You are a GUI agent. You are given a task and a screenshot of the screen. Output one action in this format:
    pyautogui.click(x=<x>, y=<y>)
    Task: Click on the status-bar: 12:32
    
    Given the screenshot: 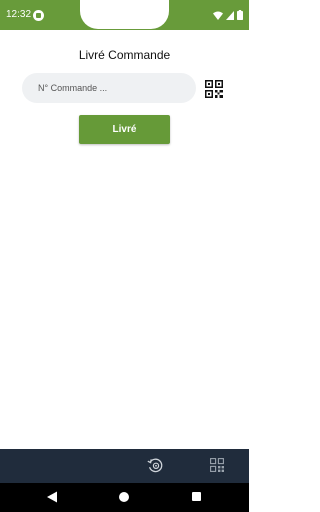 What is the action you would take?
    pyautogui.click(x=124, y=15)
    